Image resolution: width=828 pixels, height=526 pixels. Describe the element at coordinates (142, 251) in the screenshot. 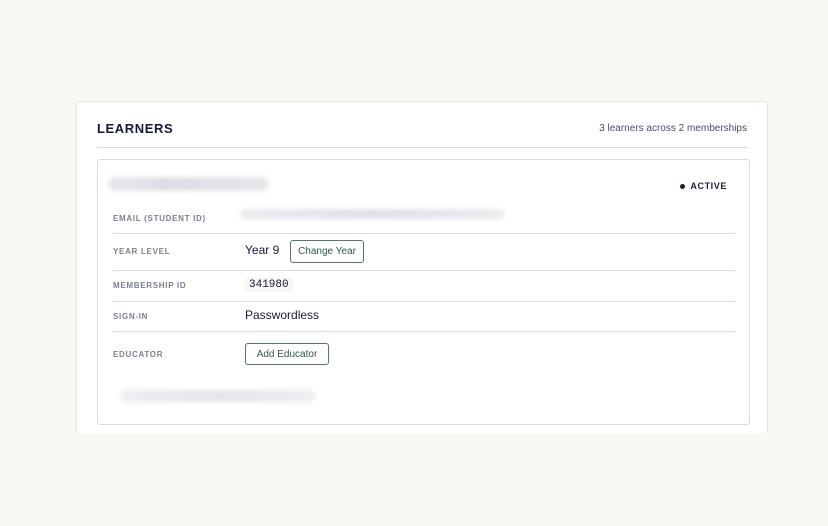

I see `year-level-label: YEAR LEVEL` at that location.